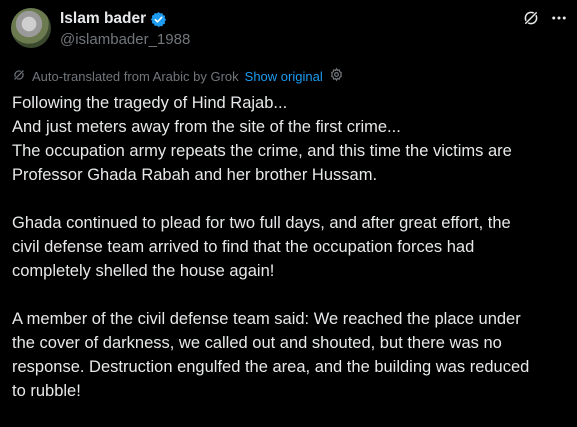  Describe the element at coordinates (559, 18) in the screenshot. I see `more-options-icon` at that location.